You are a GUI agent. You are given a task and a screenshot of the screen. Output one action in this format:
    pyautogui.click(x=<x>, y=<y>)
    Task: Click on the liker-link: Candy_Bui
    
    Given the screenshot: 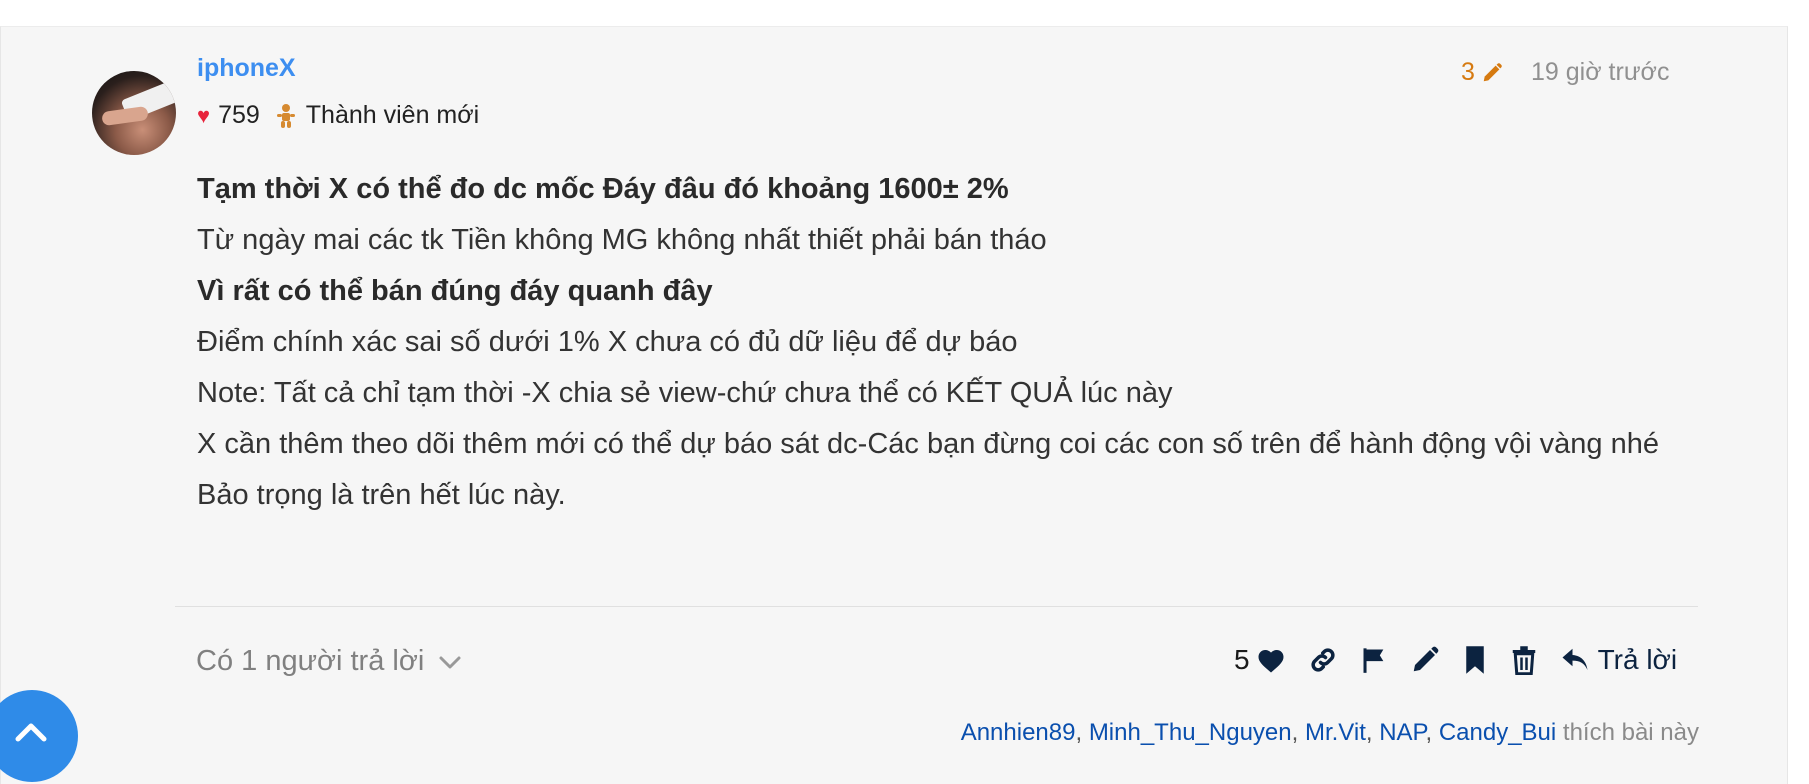 What is the action you would take?
    pyautogui.click(x=1497, y=732)
    